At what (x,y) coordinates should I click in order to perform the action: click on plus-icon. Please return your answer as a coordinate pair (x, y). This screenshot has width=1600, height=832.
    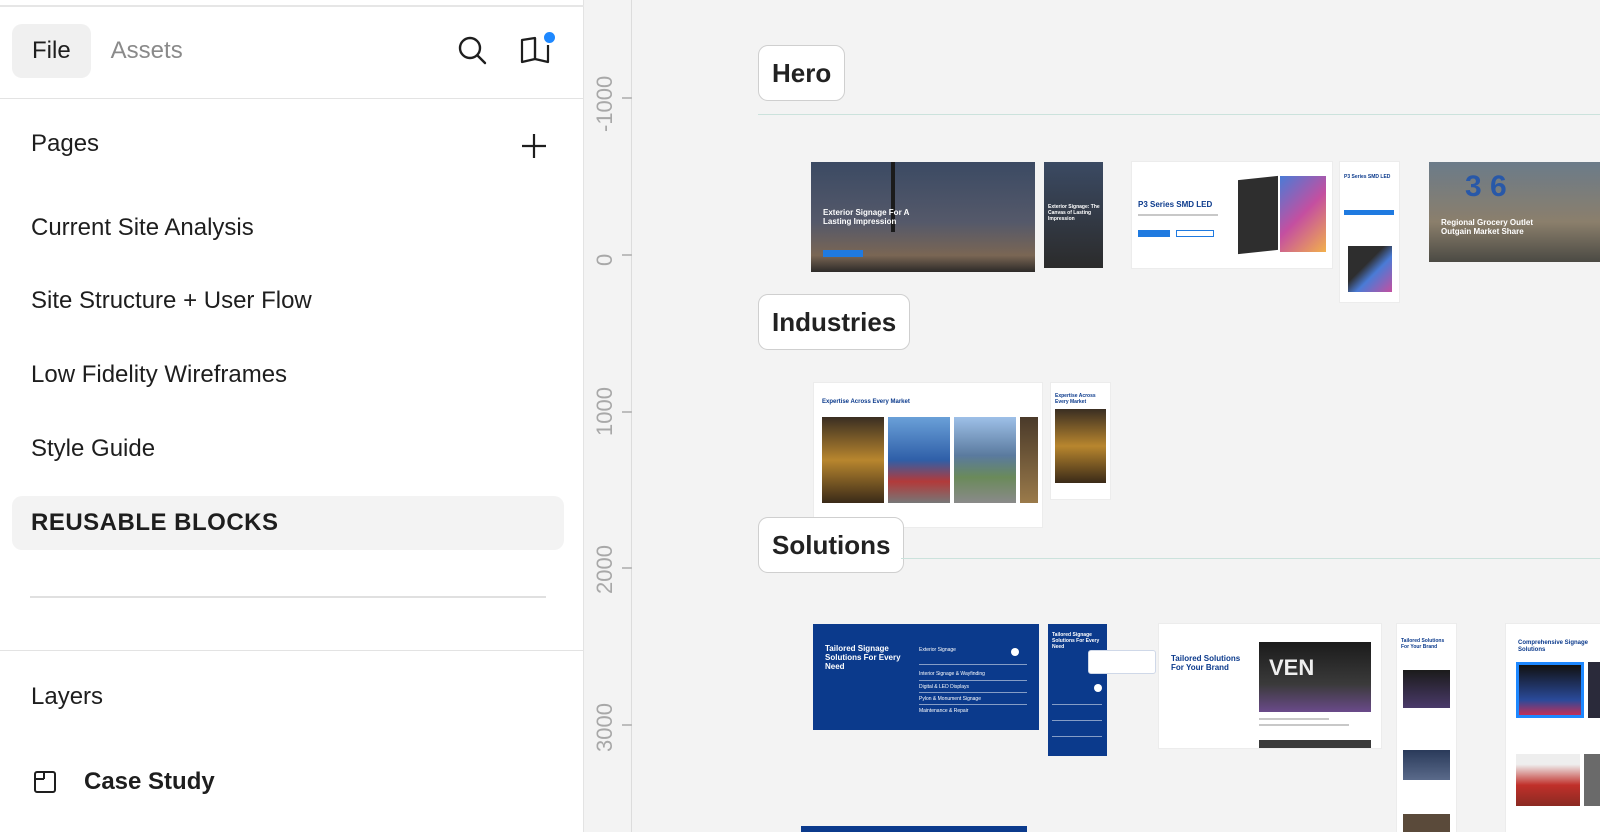
    Looking at the image, I should click on (534, 146).